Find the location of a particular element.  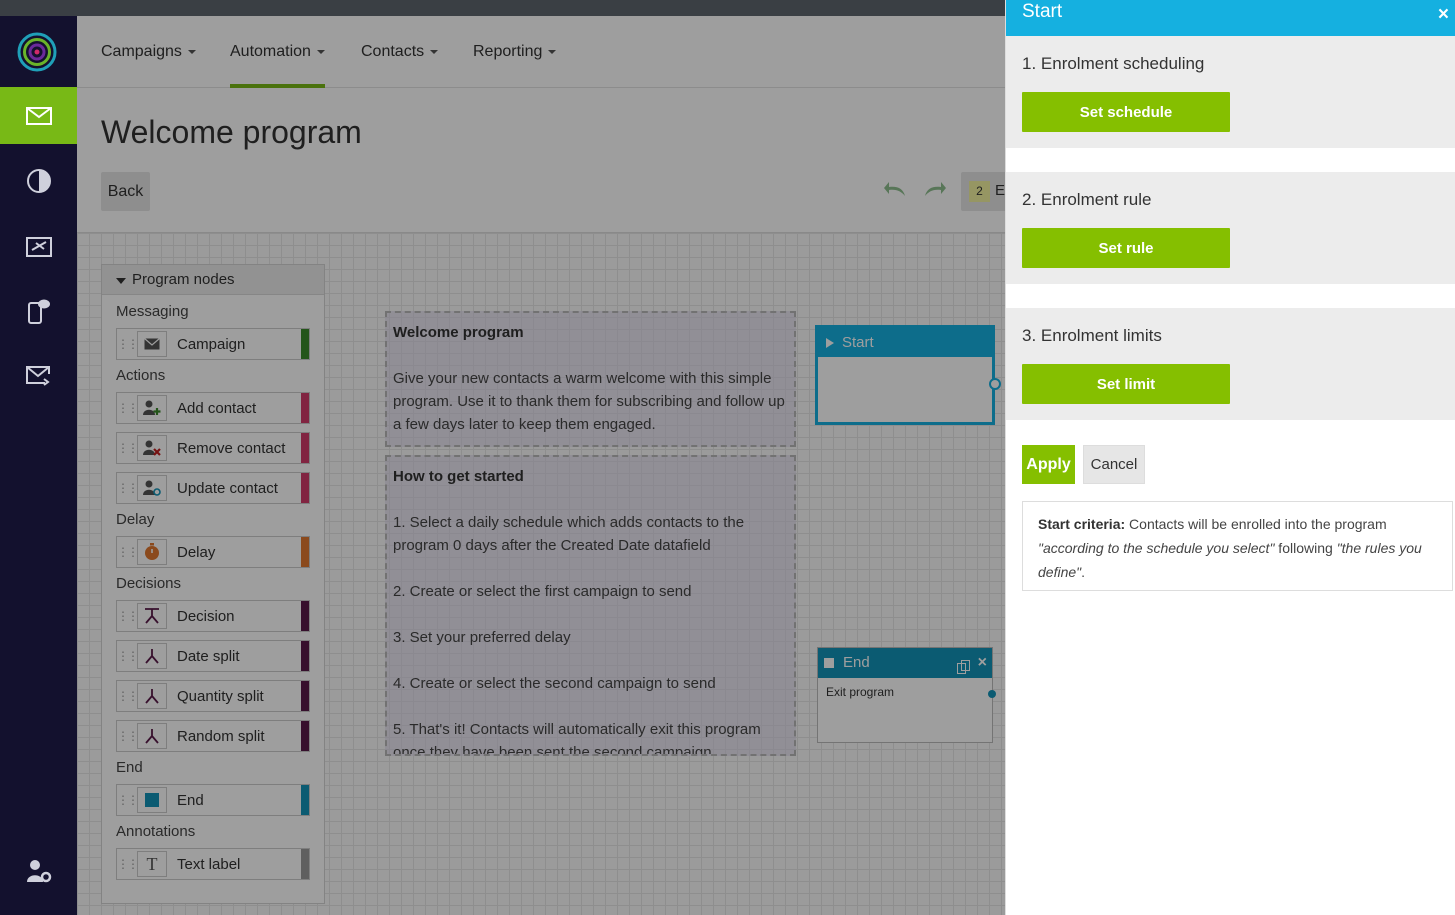

envelope-icon is located at coordinates (38, 115).